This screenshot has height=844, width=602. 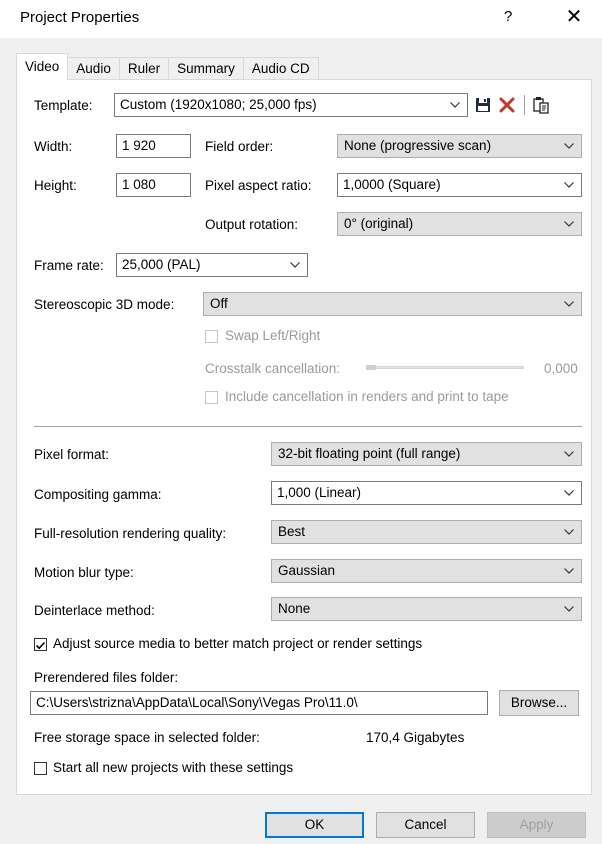 I want to click on output-rotation-label: Output rotation:, so click(x=252, y=224).